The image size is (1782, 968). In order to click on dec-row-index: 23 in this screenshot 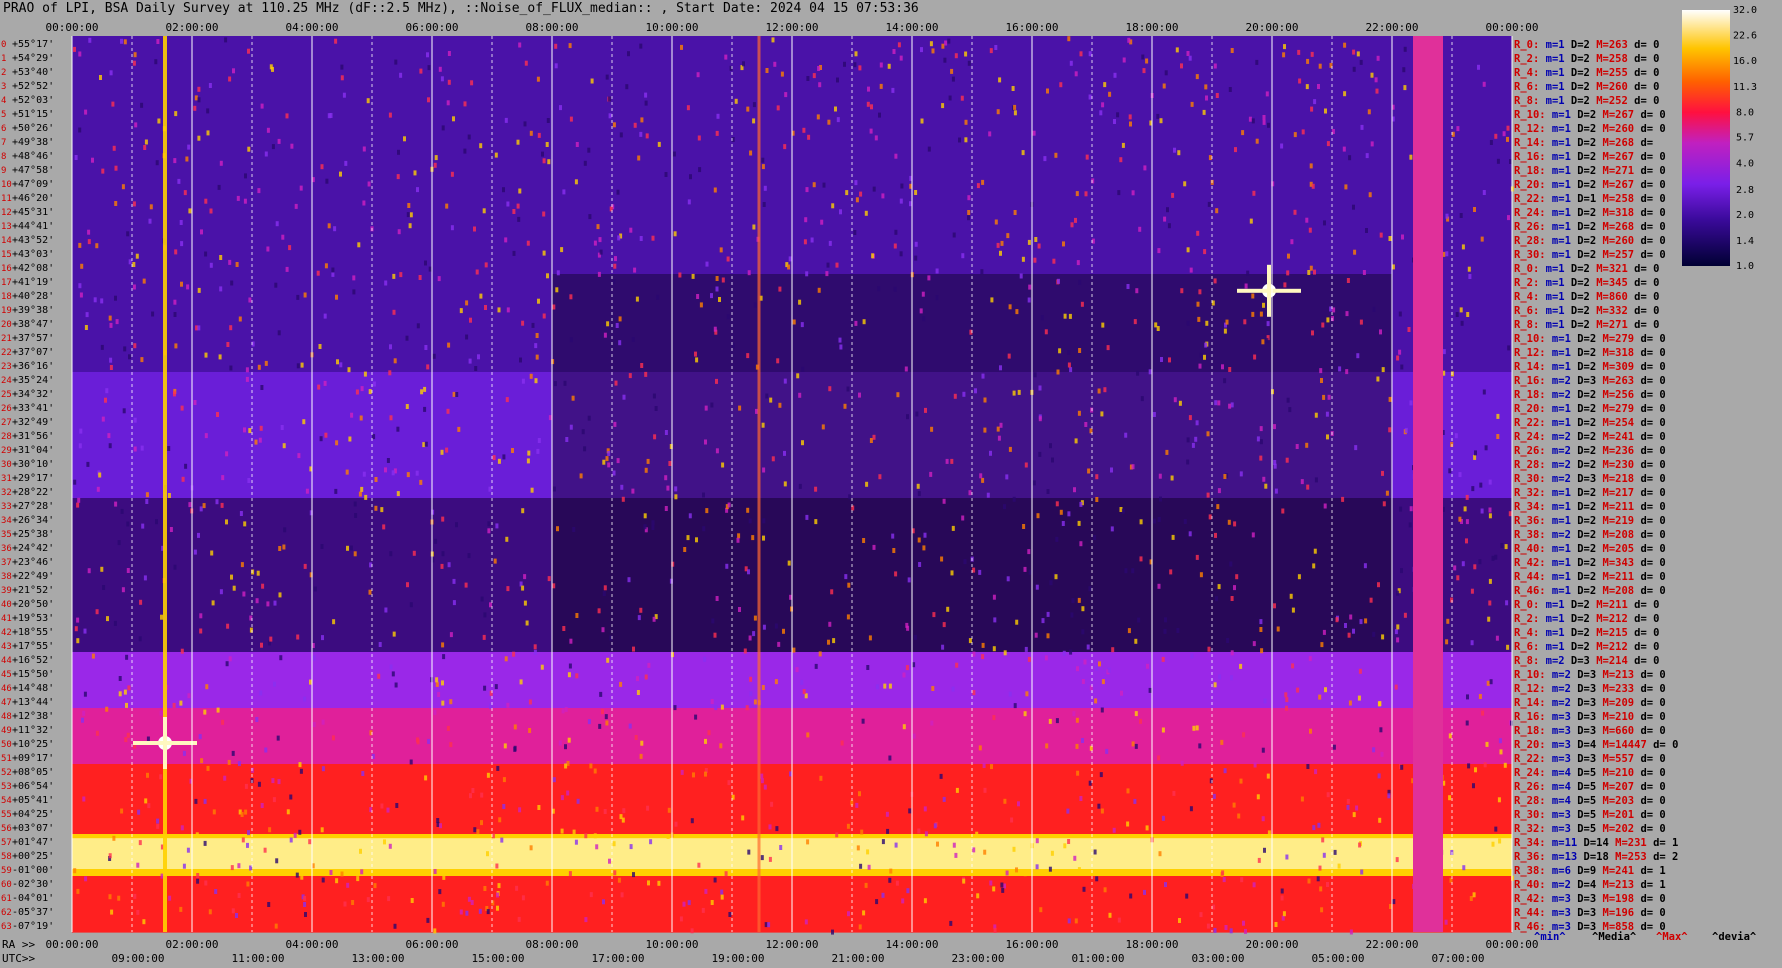, I will do `click(6, 367)`.